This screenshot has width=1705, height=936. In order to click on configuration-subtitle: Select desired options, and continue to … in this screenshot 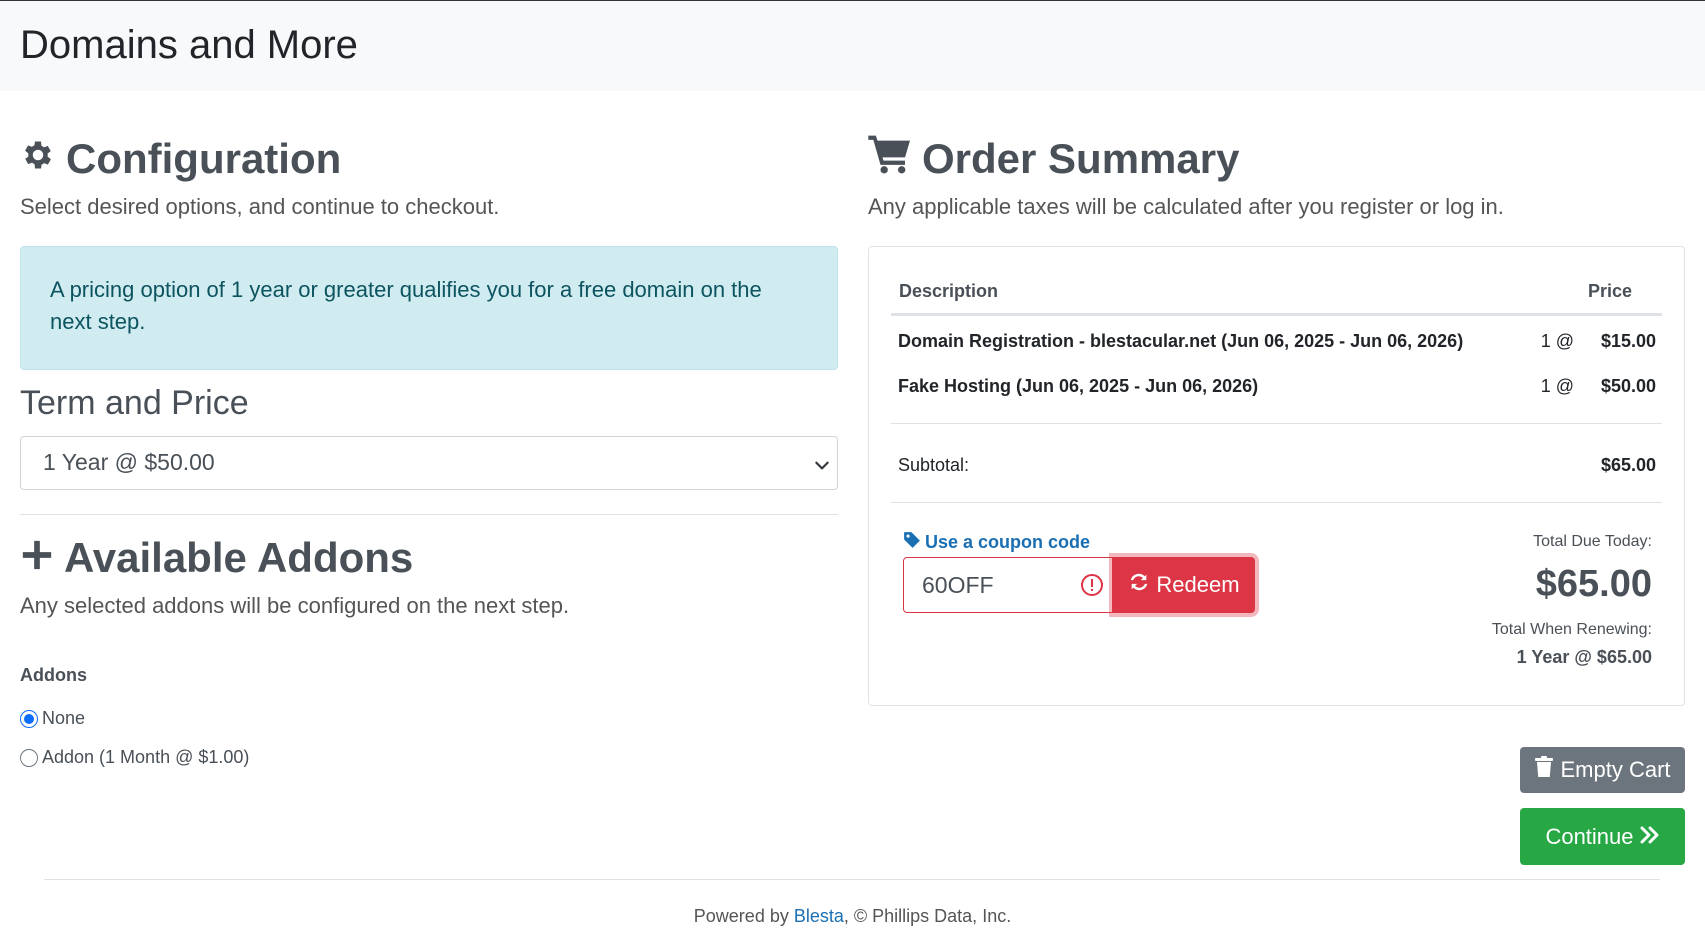, I will do `click(260, 206)`.